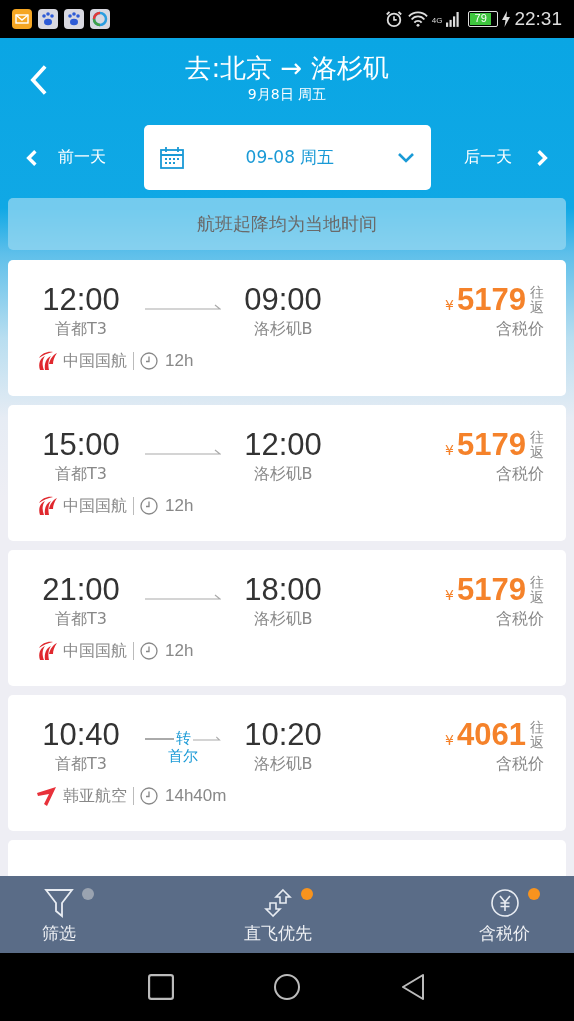 The width and height of the screenshot is (574, 1021). Describe the element at coordinates (504, 903) in the screenshot. I see `yen-circle-icon` at that location.